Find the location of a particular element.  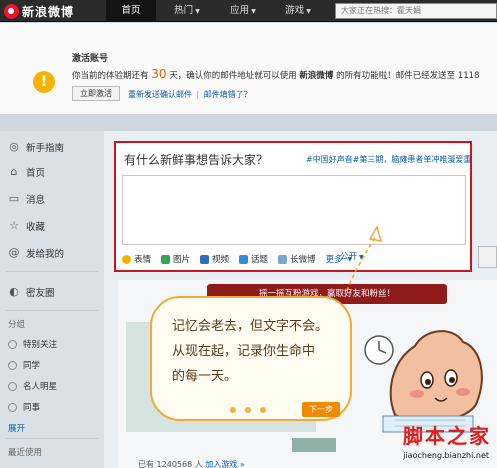

top-navigation-bar: 新浪微博 首页 热门 ▼ 应用 ▼ 游戏 ▼ 大家正在热搜：霍天娟 is located at coordinates (248, 11).